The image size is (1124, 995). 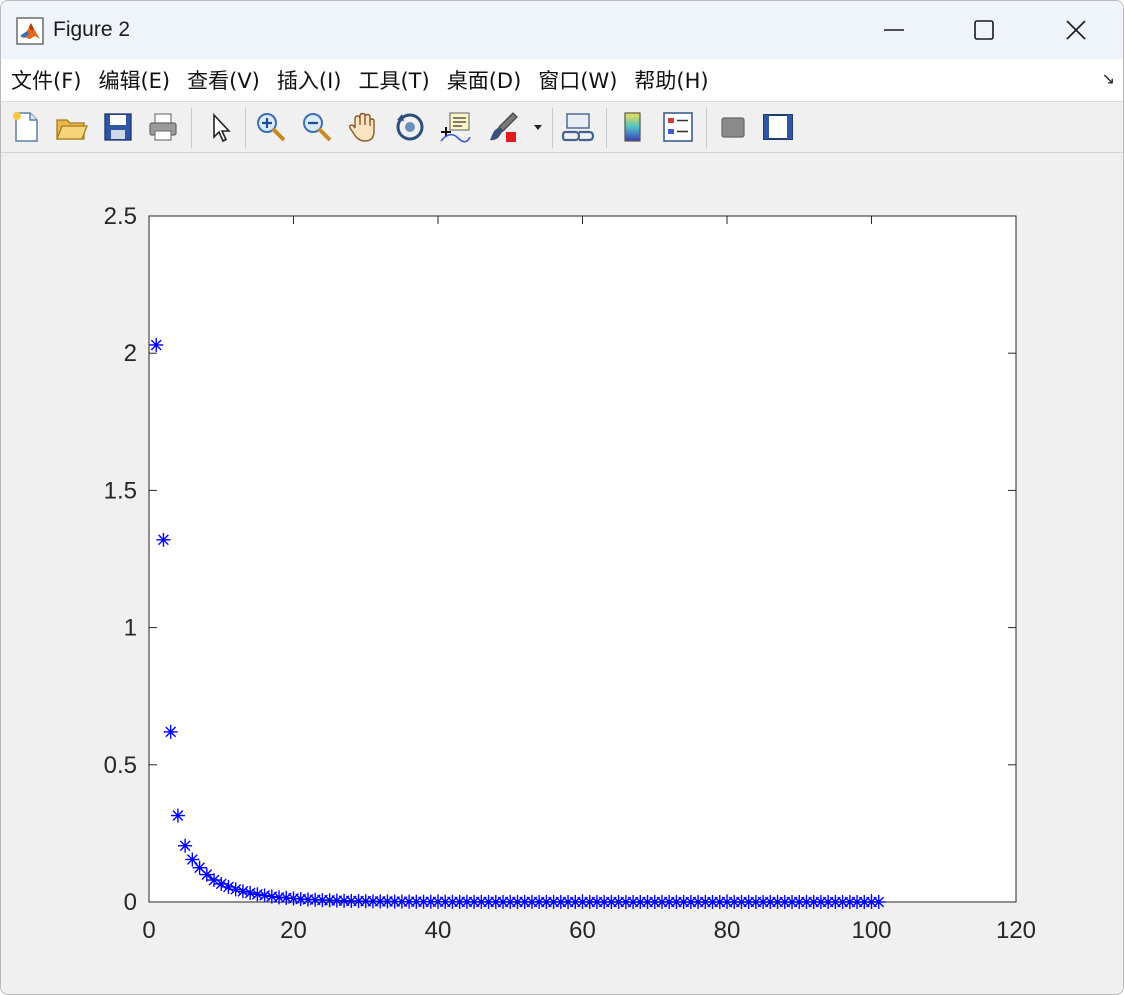 I want to click on title-bar: Figure 2, so click(x=562, y=30).